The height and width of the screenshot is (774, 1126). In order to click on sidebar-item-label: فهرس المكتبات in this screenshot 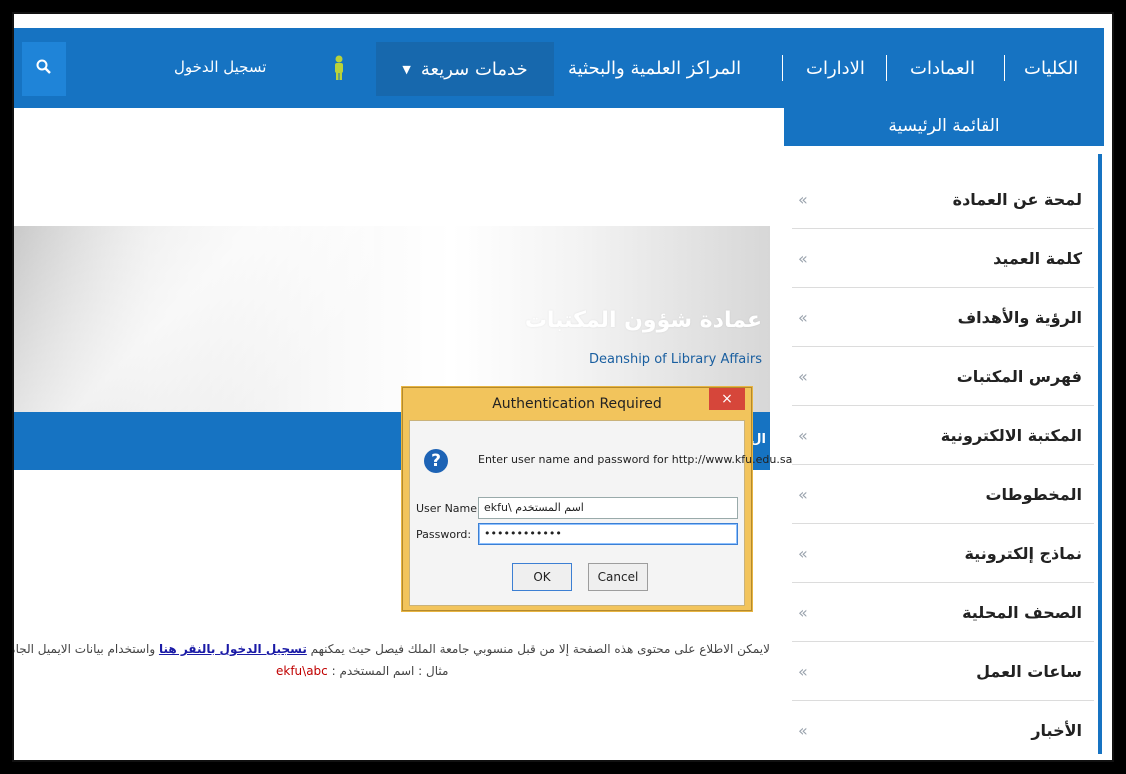, I will do `click(1019, 376)`.